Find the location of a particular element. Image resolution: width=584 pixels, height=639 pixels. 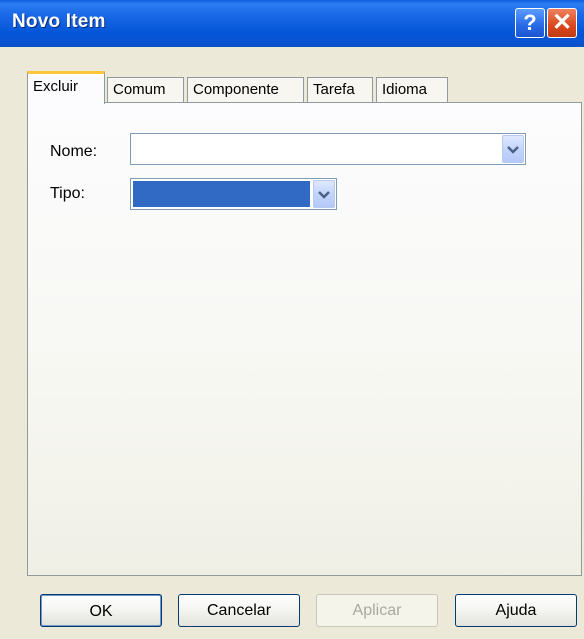

close-icon: ✕ is located at coordinates (562, 22).